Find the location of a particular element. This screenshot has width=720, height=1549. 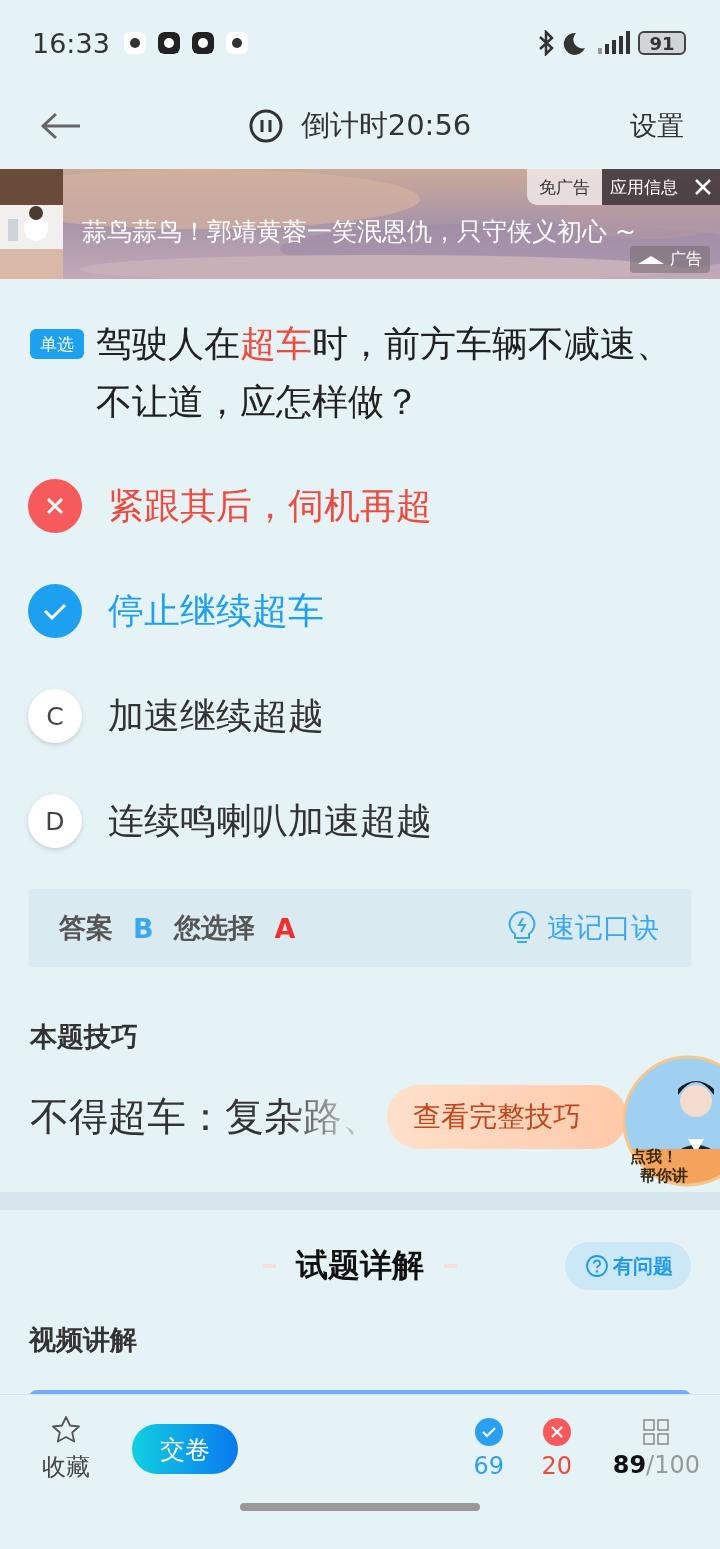

section-heading: 本题技巧 is located at coordinates (84, 1037).